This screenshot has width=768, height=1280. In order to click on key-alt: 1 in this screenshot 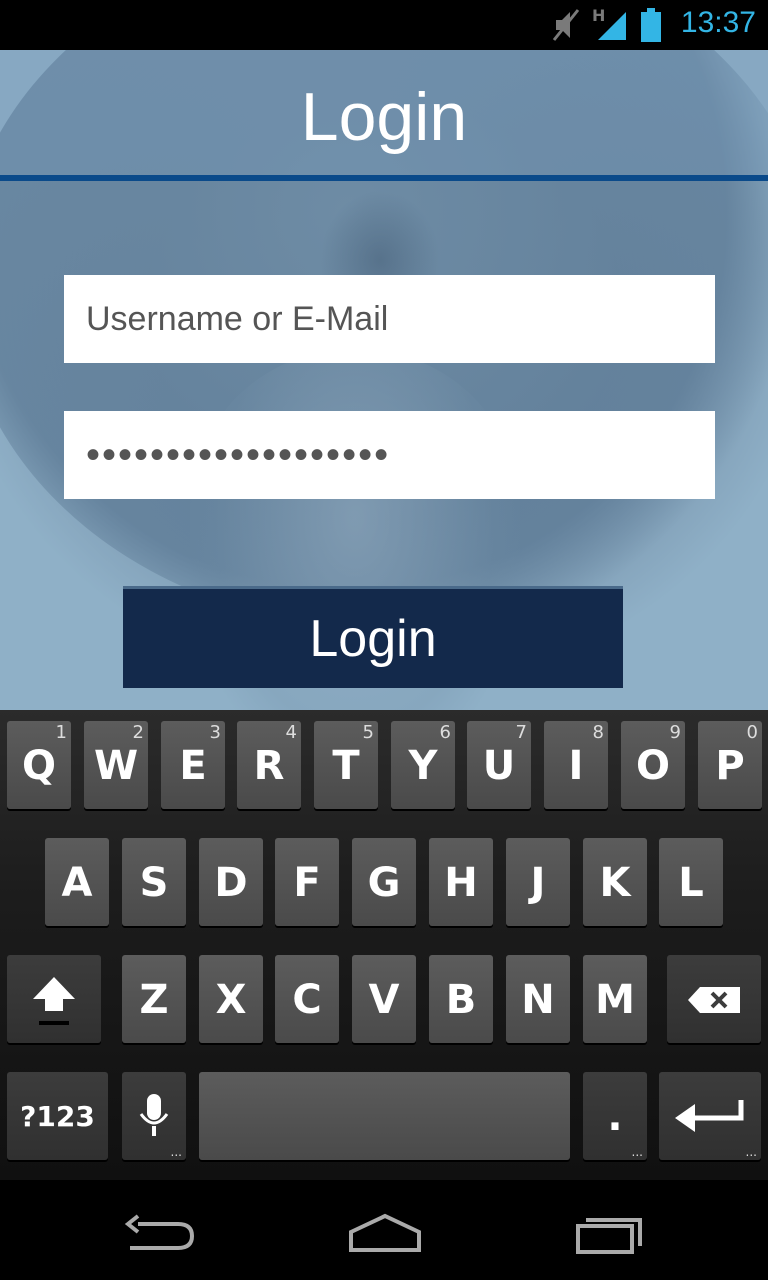, I will do `click(61, 732)`.